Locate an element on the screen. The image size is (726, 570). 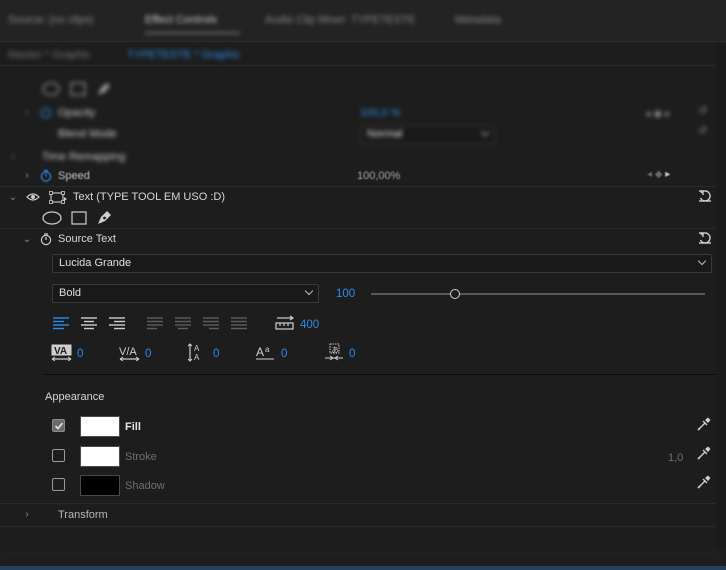
tsume-icon: あ is located at coordinates (334, 354).